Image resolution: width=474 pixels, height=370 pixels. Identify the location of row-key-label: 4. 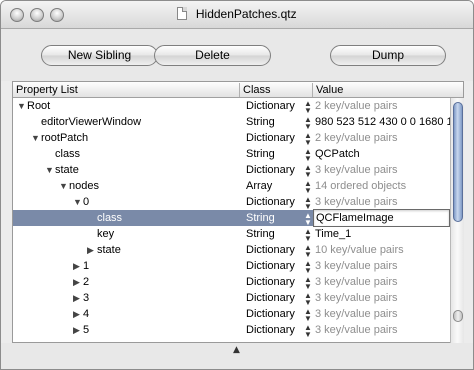
(86, 314).